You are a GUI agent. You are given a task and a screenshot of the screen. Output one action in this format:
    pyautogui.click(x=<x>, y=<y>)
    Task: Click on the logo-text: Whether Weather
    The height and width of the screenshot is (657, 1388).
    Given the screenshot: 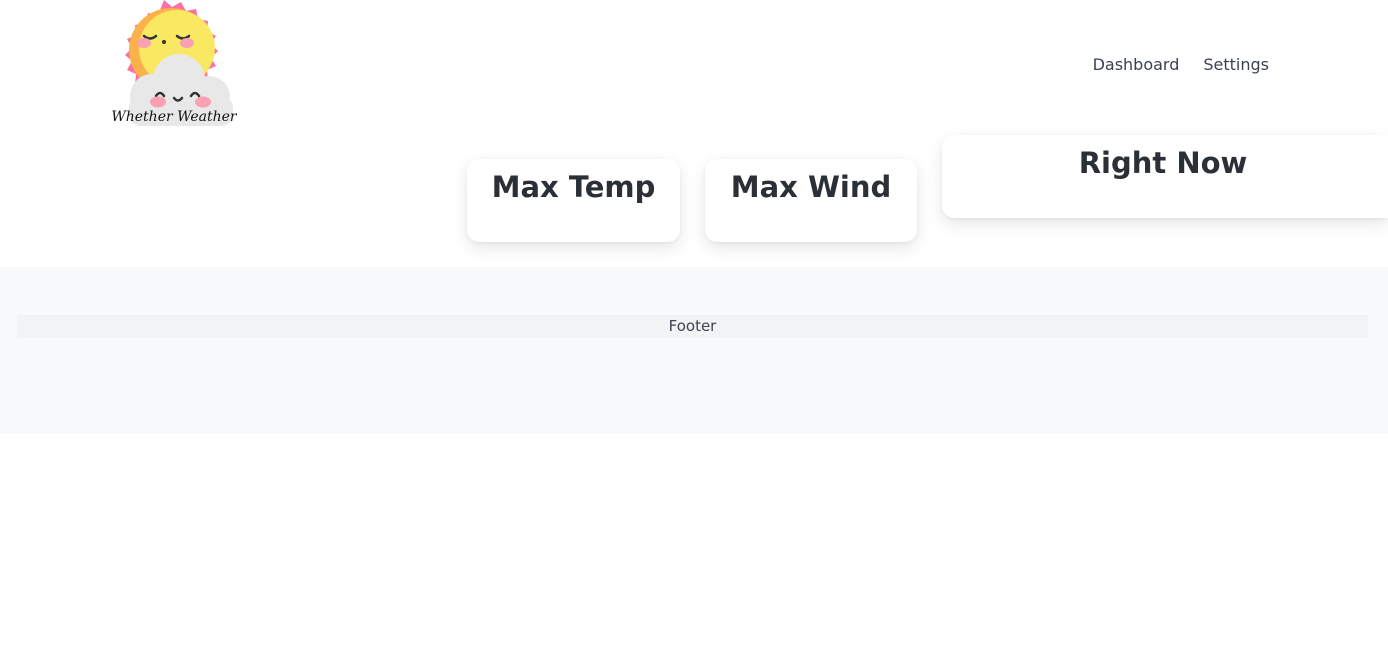 What is the action you would take?
    pyautogui.click(x=174, y=117)
    